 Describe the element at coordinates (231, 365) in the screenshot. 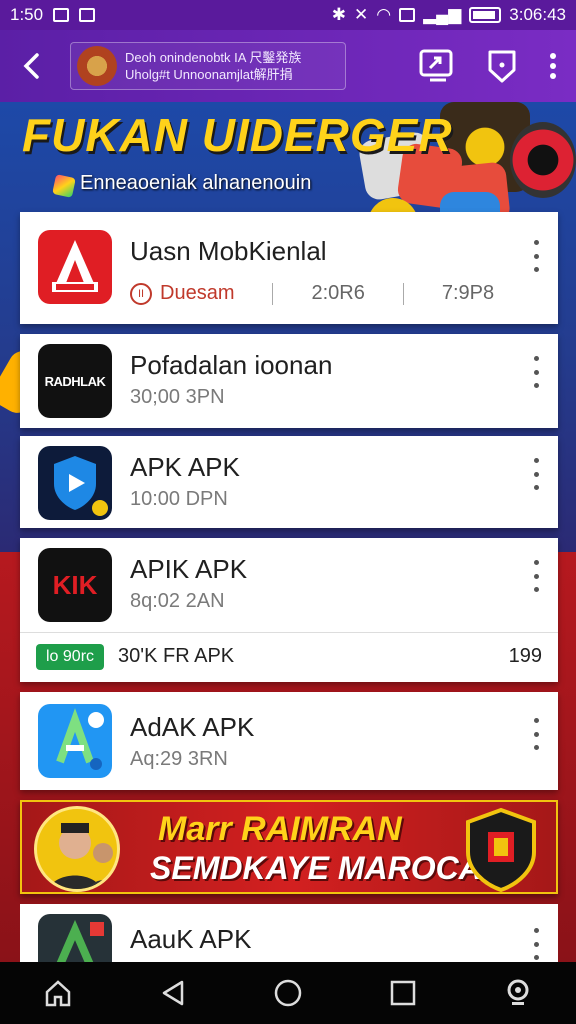

I see `app-name: Pofadalan ioonan` at that location.